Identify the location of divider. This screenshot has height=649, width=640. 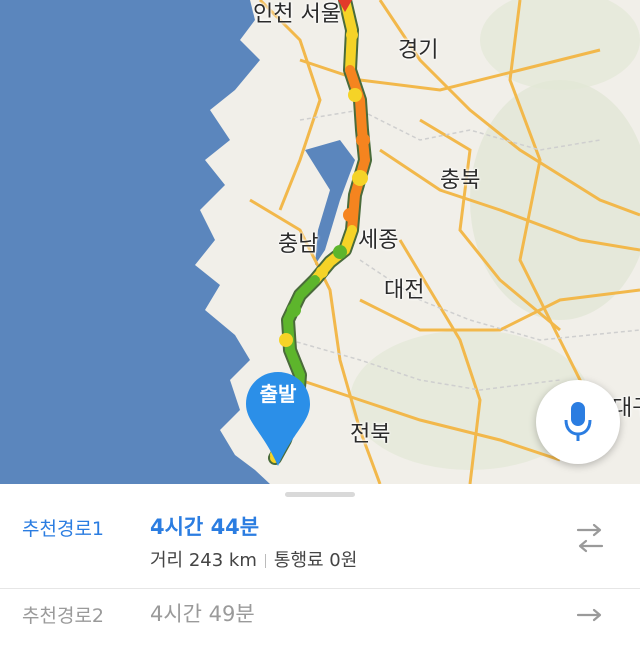
(265, 561).